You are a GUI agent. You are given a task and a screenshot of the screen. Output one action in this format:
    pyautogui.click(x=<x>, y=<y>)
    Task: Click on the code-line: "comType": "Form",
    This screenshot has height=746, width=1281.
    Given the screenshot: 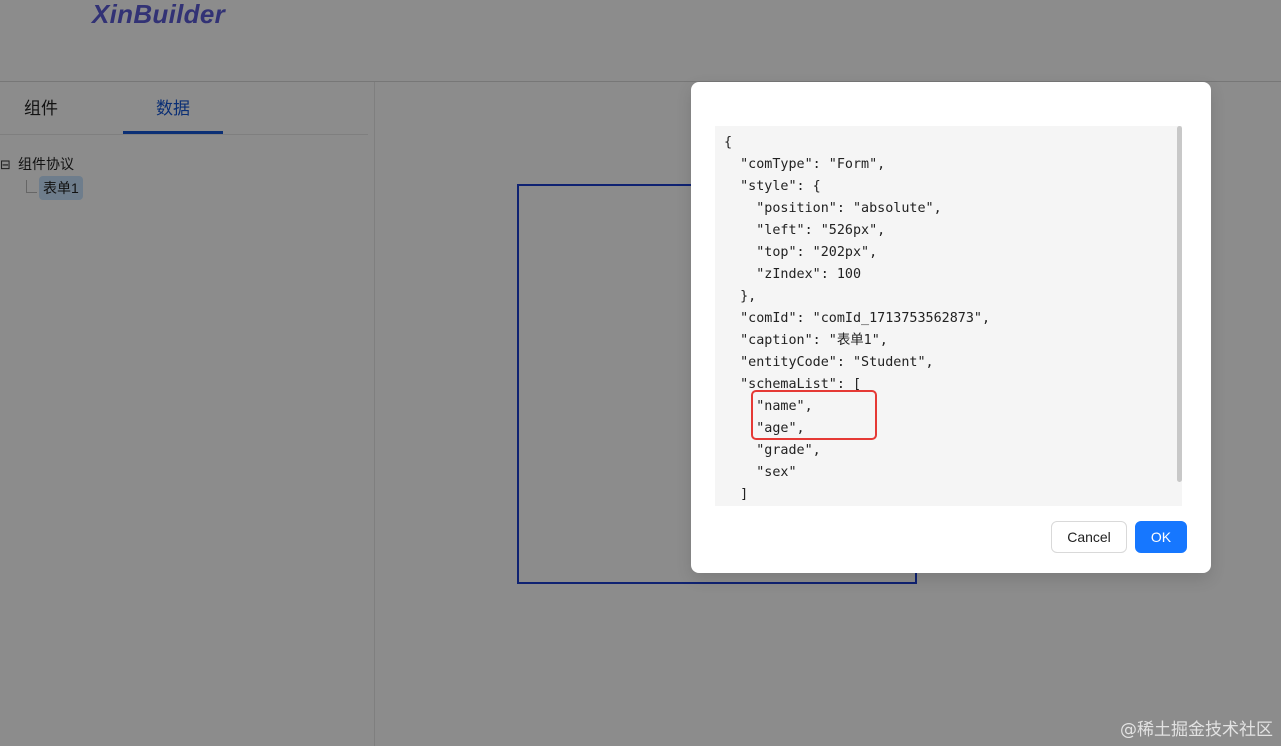 What is the action you would take?
    pyautogui.click(x=805, y=164)
    